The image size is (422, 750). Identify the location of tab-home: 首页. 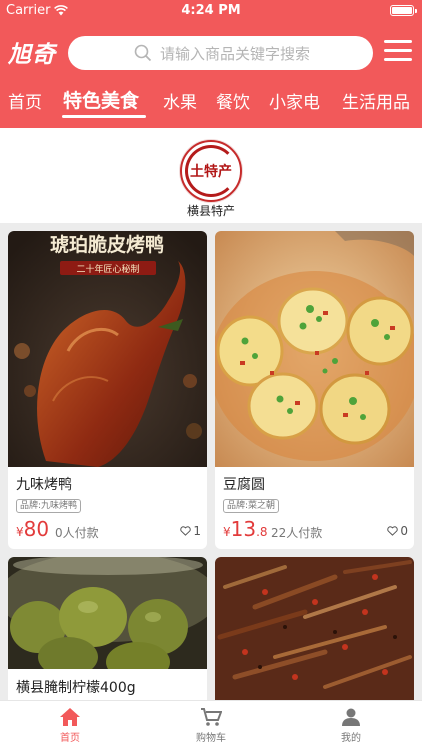
(25, 100).